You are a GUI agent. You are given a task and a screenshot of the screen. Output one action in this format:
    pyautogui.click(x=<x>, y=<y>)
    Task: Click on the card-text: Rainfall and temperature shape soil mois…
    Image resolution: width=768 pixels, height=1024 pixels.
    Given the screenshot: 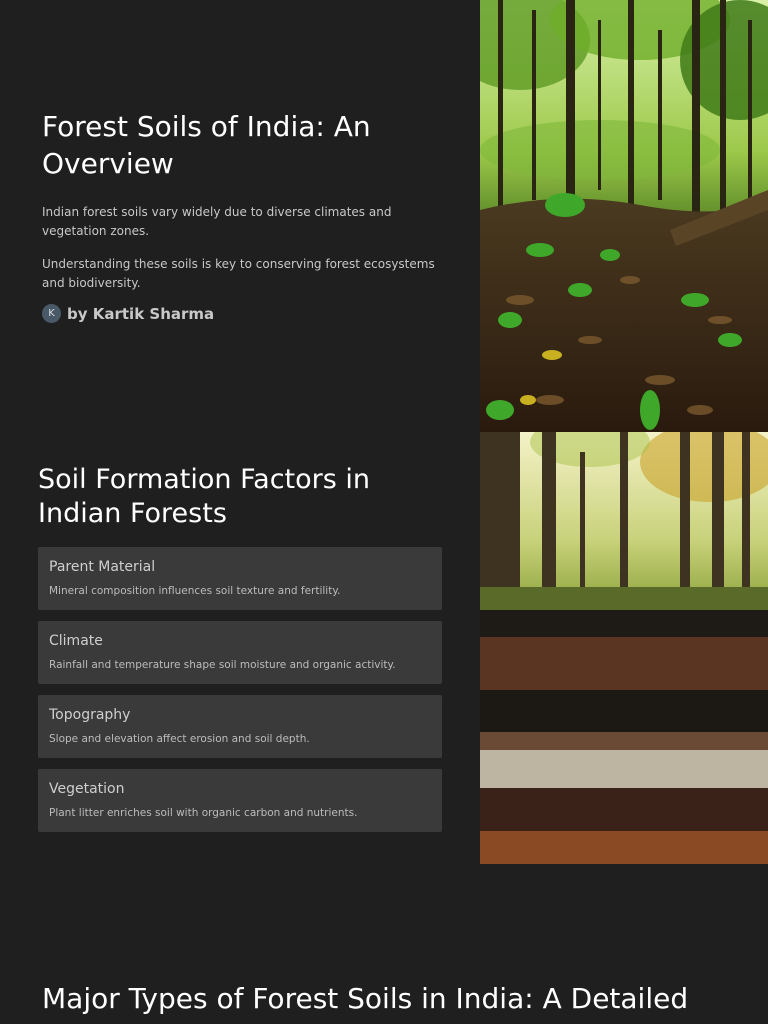 What is the action you would take?
    pyautogui.click(x=222, y=665)
    